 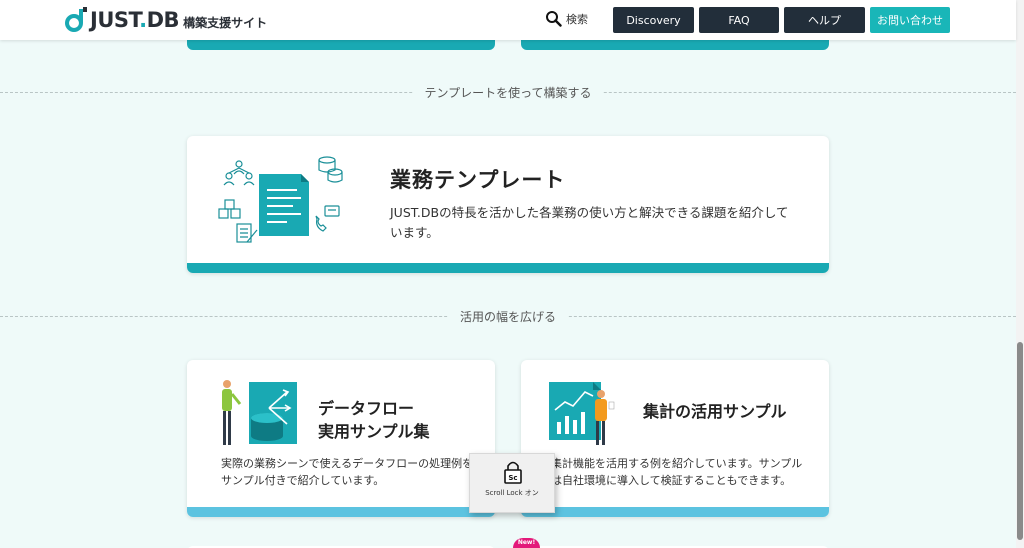 I want to click on site-logo: JUST.DB 構築支援サイト, so click(x=165, y=20).